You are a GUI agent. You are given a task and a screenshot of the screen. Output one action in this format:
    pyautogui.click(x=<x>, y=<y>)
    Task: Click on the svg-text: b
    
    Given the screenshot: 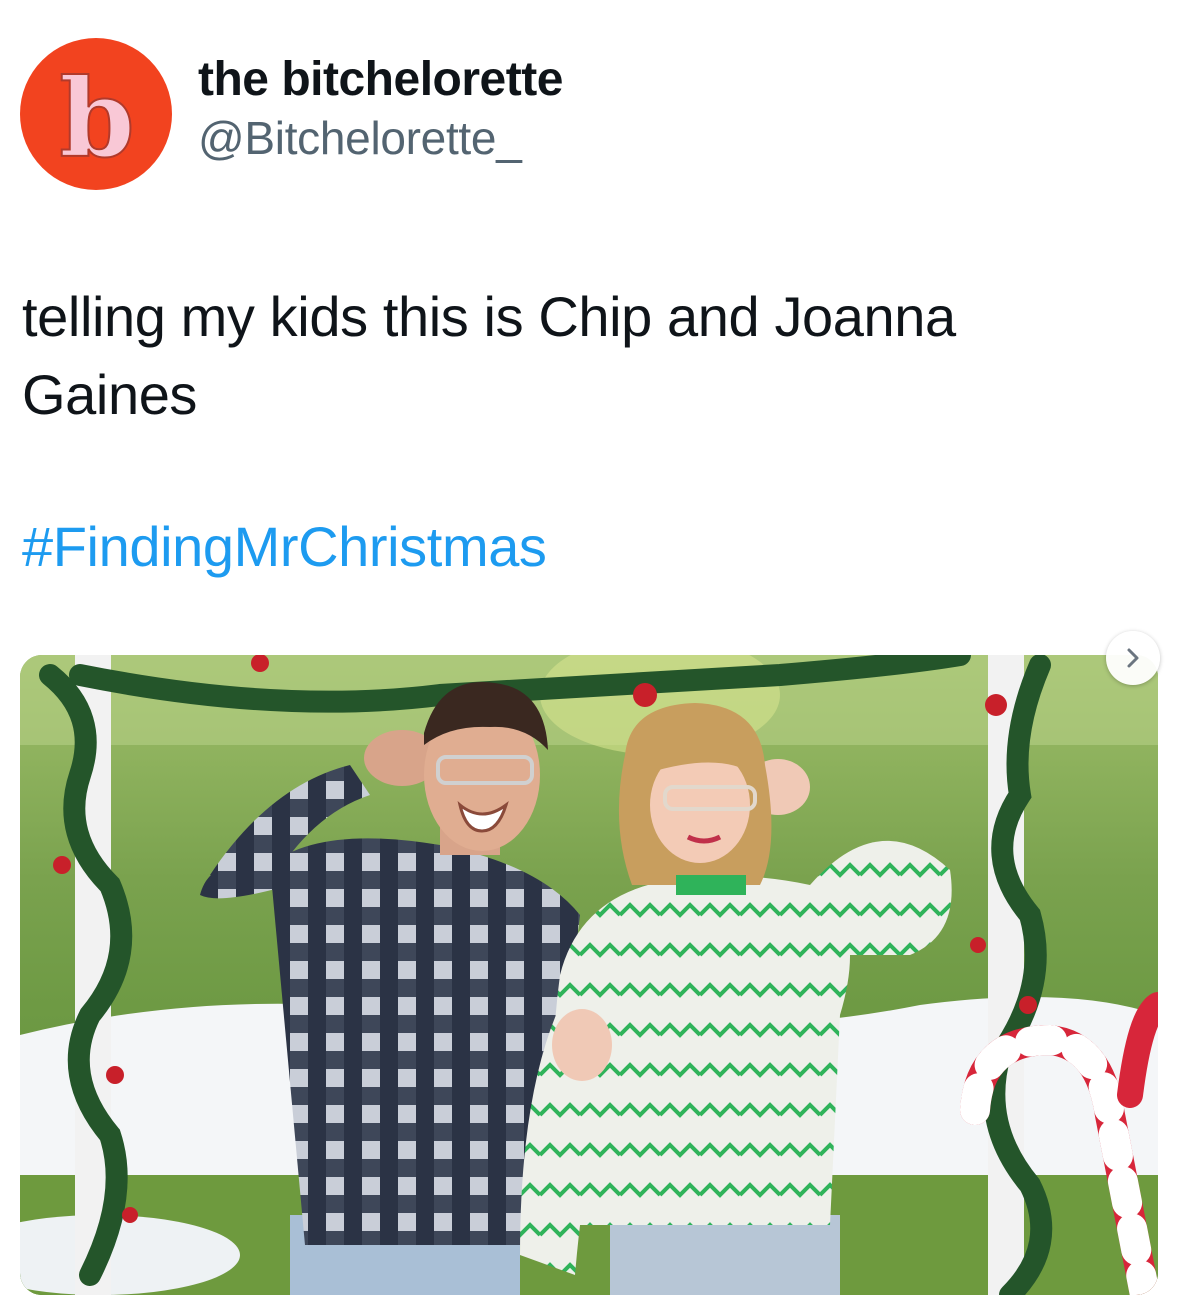 What is the action you would take?
    pyautogui.click(x=97, y=119)
    